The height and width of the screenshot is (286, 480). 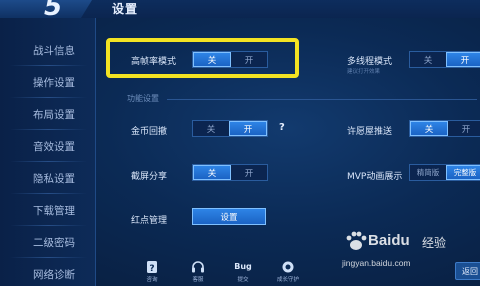 I want to click on bottom-item-label: 客服, so click(x=198, y=280).